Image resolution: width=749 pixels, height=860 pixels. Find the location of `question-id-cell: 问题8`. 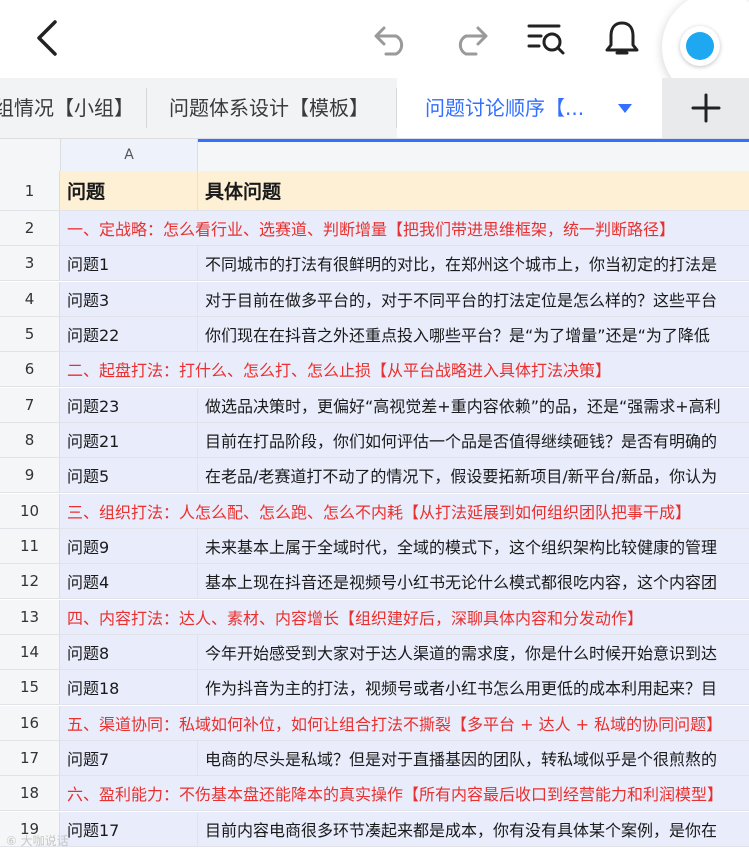

question-id-cell: 问题8 is located at coordinates (129, 652).